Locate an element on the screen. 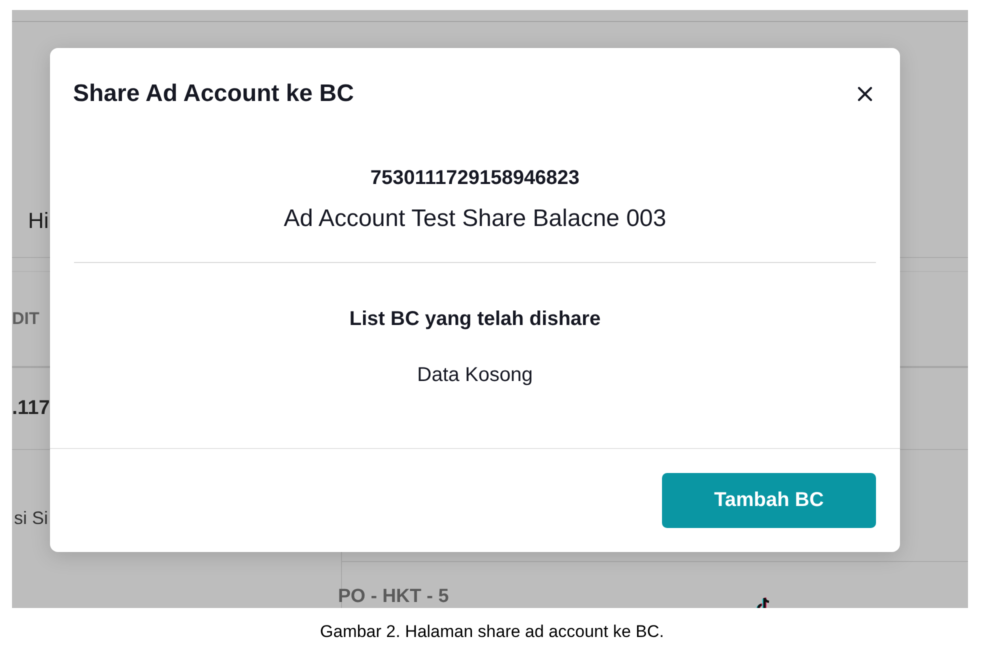 The image size is (984, 646). table-cell: .117 is located at coordinates (31, 408).